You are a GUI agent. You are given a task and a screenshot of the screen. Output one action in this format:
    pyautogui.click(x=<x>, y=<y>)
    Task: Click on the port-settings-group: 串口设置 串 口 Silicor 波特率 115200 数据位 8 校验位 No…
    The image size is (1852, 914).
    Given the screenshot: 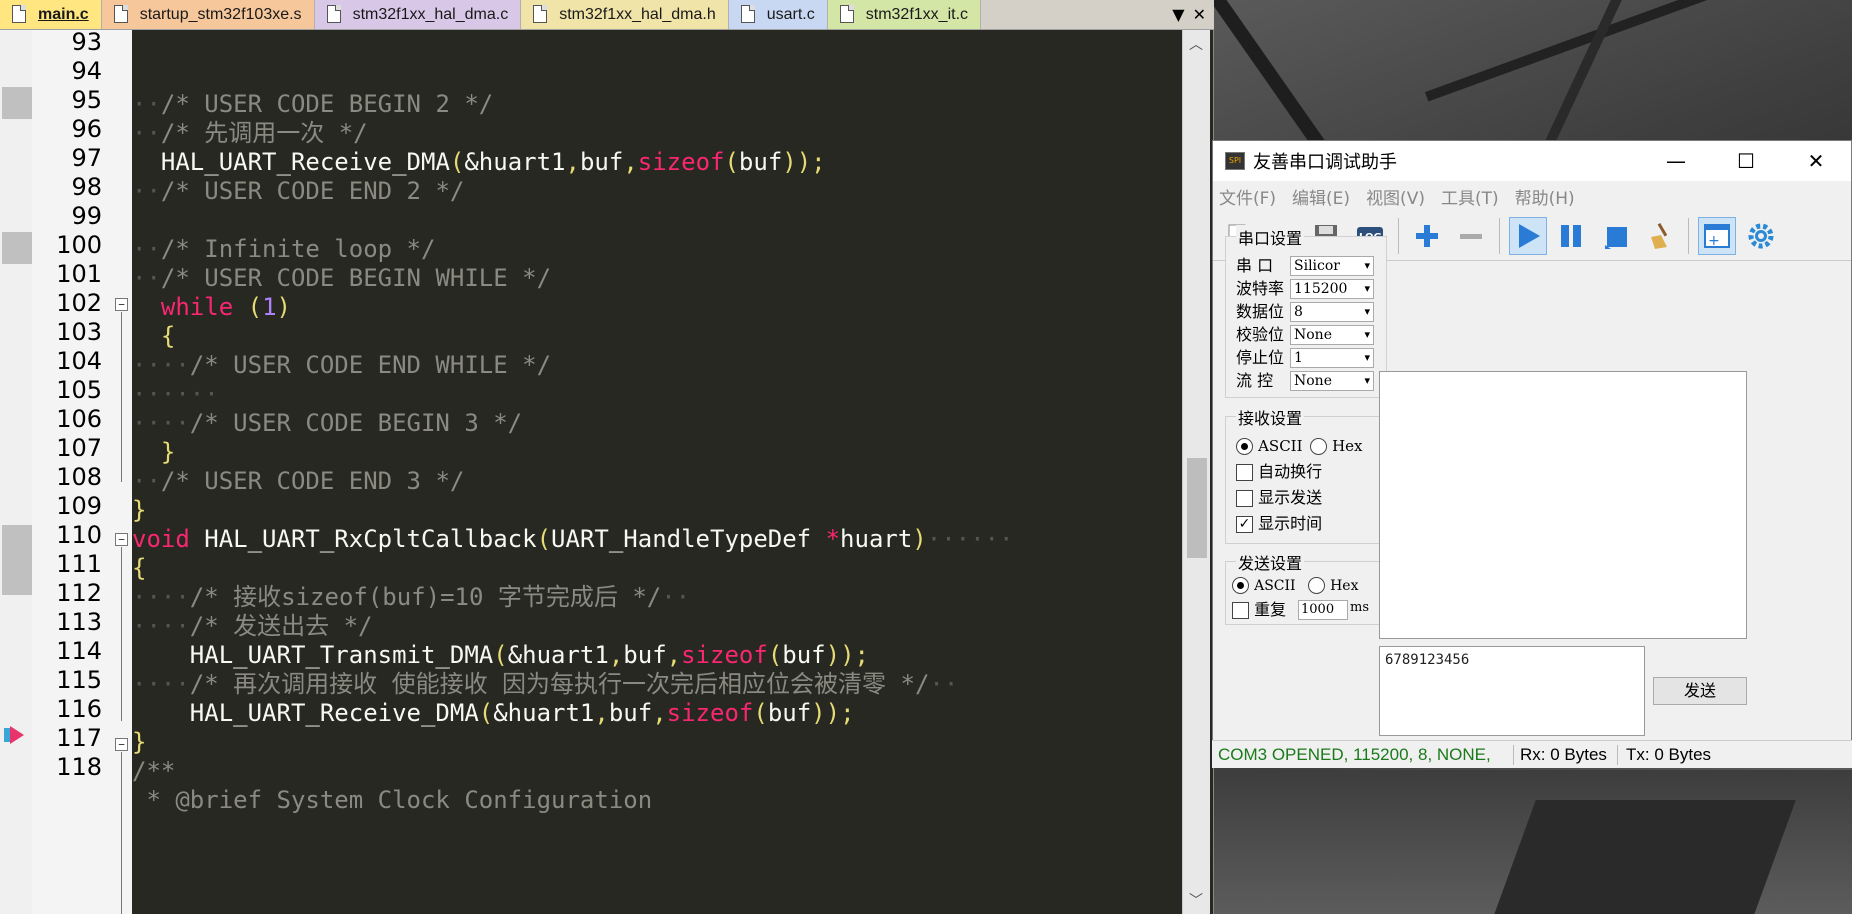 What is the action you would take?
    pyautogui.click(x=1306, y=311)
    